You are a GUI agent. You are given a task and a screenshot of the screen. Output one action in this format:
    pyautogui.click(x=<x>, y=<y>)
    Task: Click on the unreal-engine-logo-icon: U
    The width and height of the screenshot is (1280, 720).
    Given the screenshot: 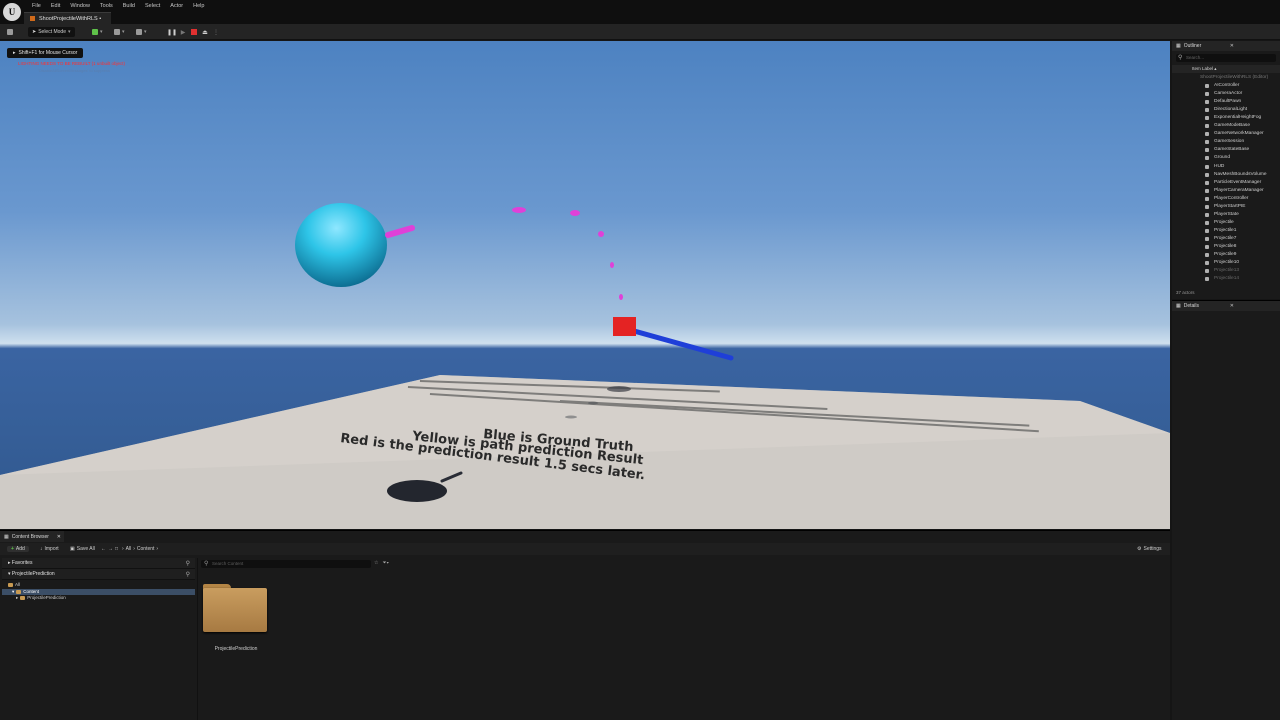 What is the action you would take?
    pyautogui.click(x=12, y=12)
    